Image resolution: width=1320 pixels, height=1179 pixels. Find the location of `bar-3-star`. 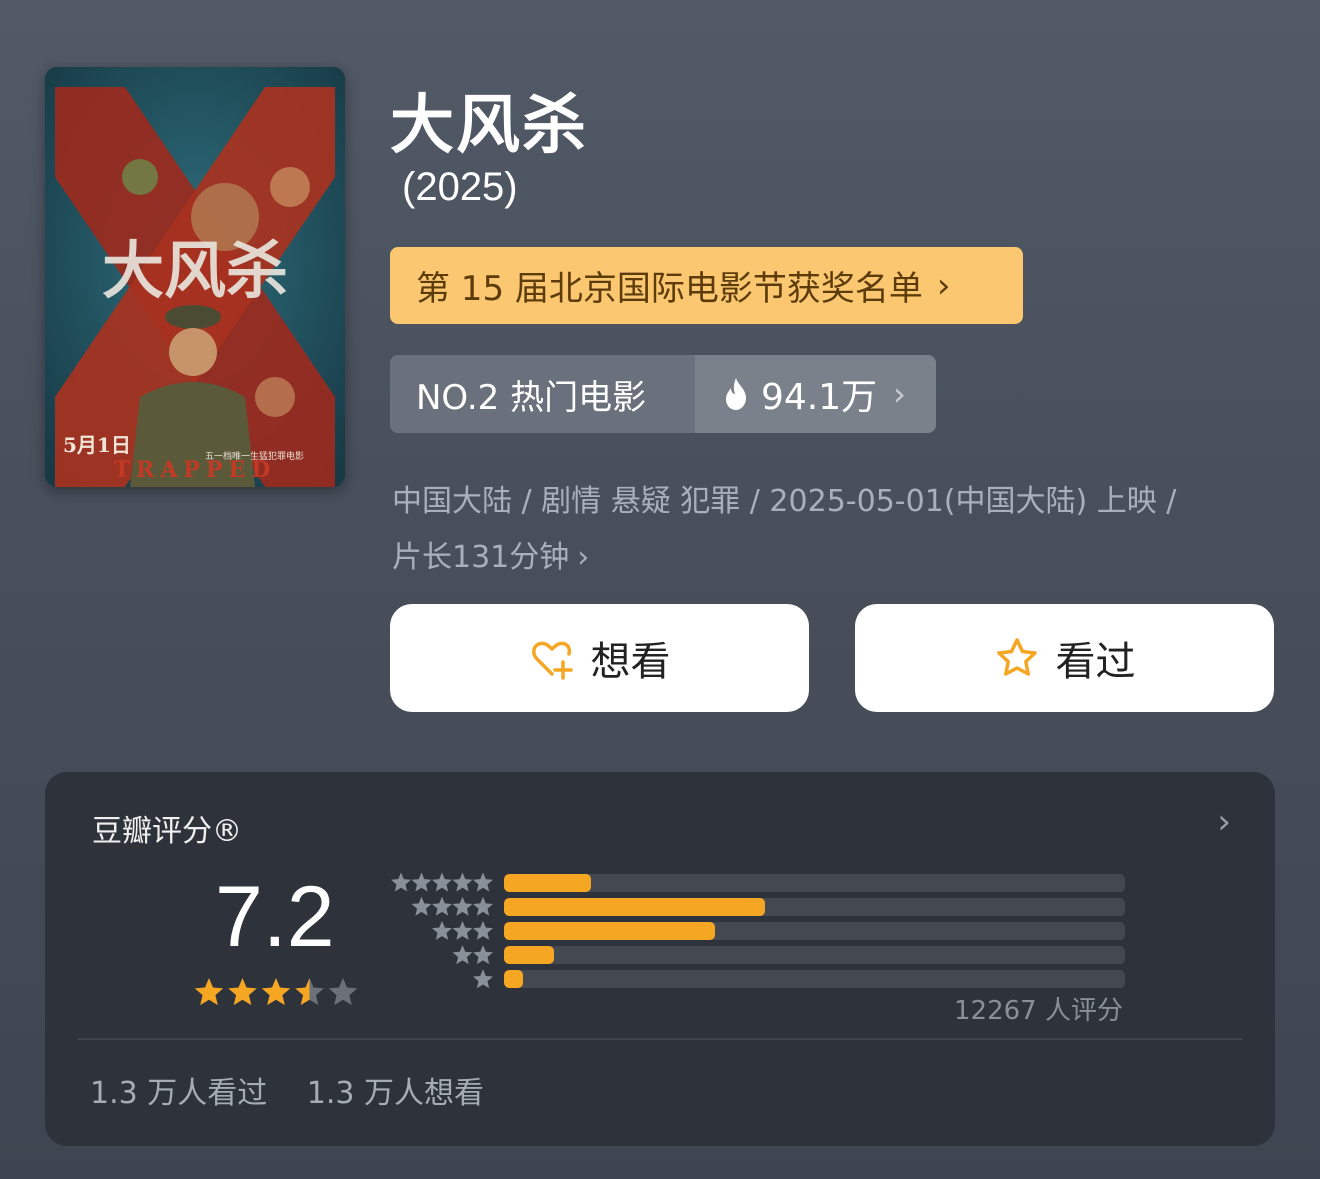

bar-3-star is located at coordinates (814, 931).